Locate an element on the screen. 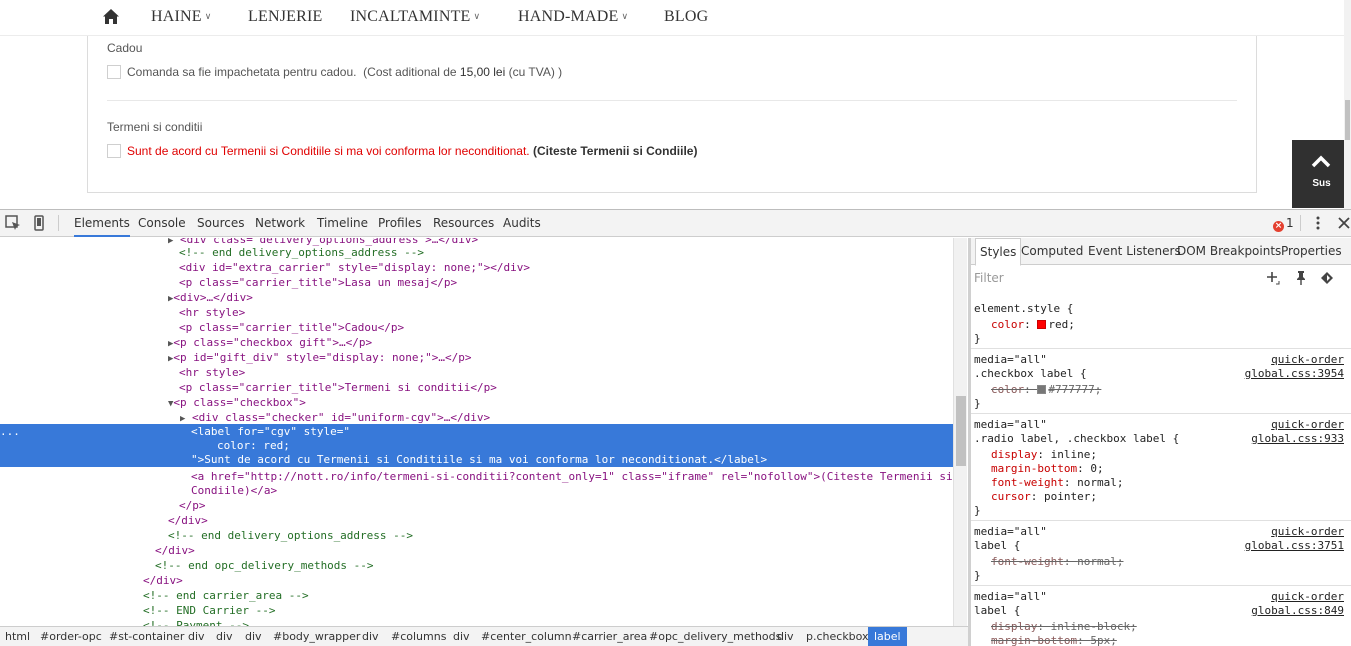 This screenshot has height=646, width=1351. css-declaration: margin-bottom: 0; is located at coordinates (1047, 469).